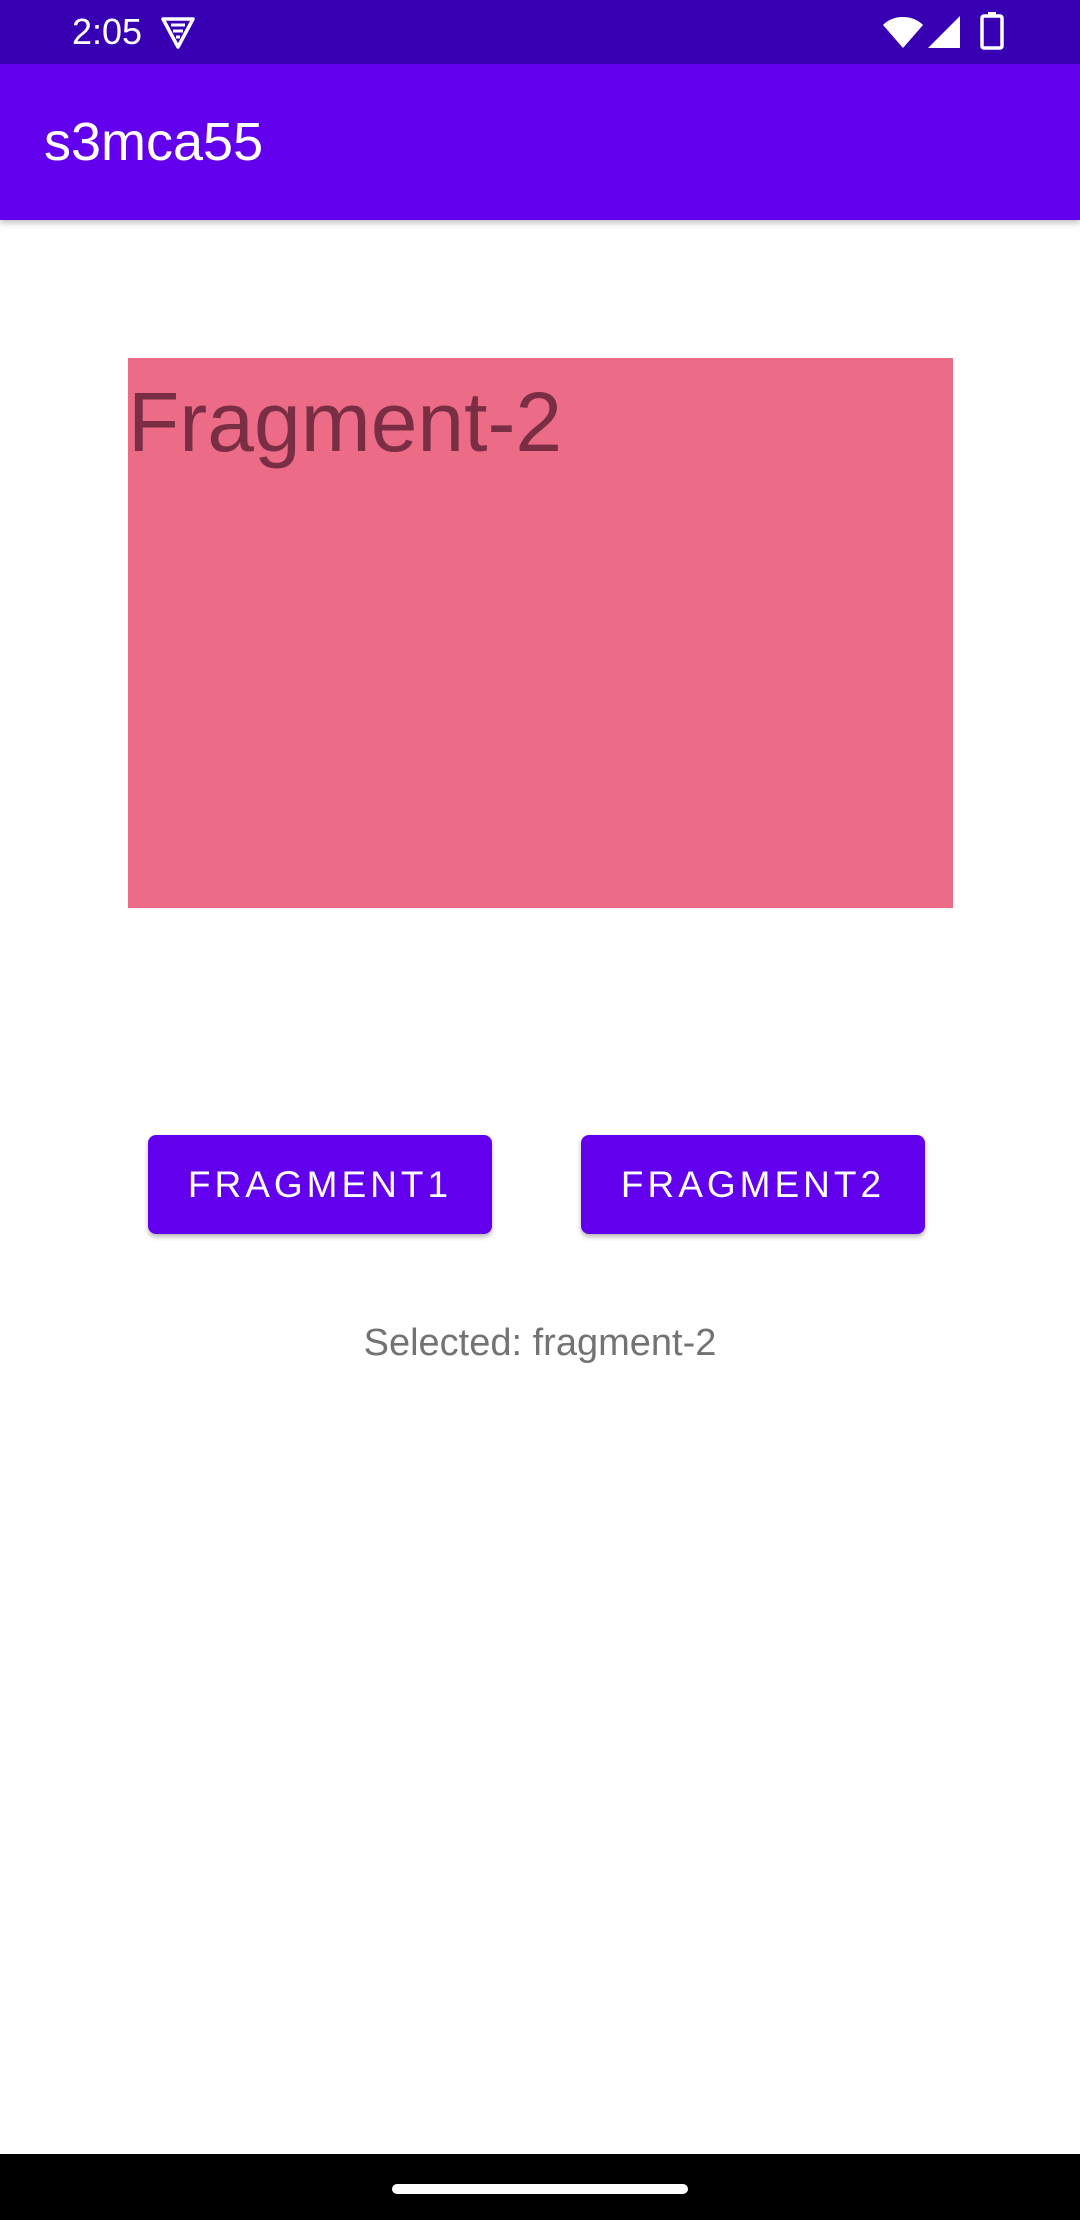  What do you see at coordinates (178, 33) in the screenshot?
I see `vpn-key-icon` at bounding box center [178, 33].